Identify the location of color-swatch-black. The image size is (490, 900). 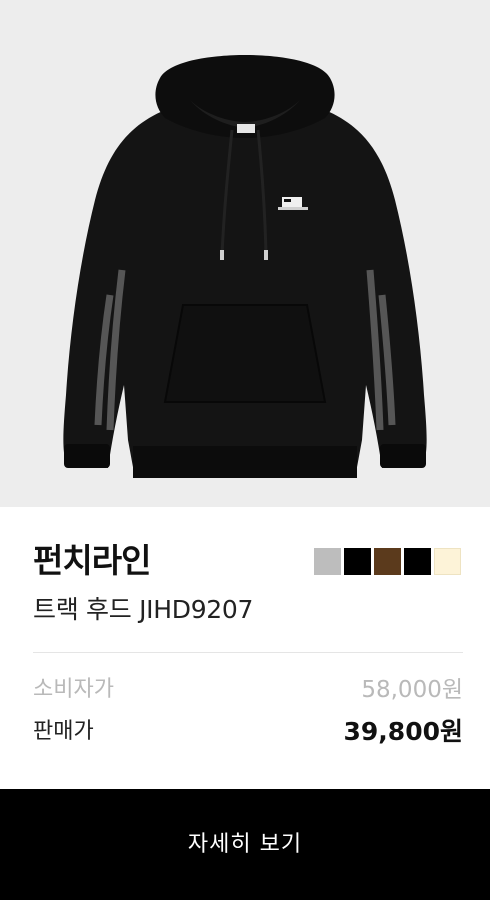
(357, 561).